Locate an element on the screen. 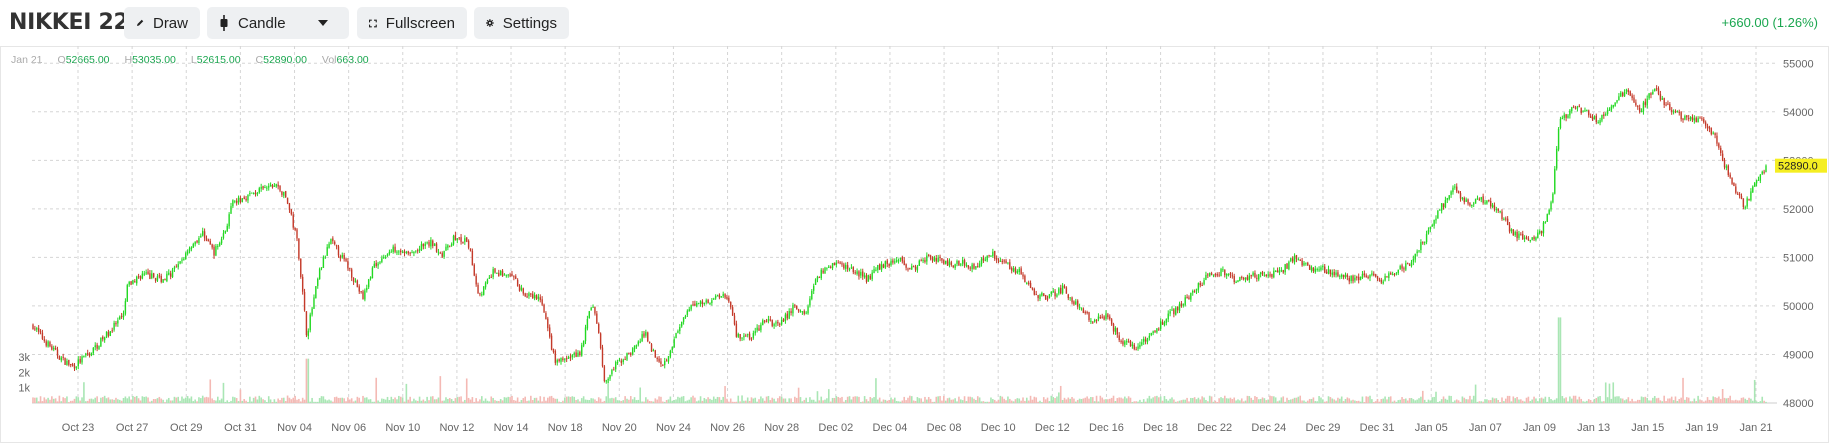 The height and width of the screenshot is (443, 1829). time-tick-label: Oct 23 is located at coordinates (78, 428).